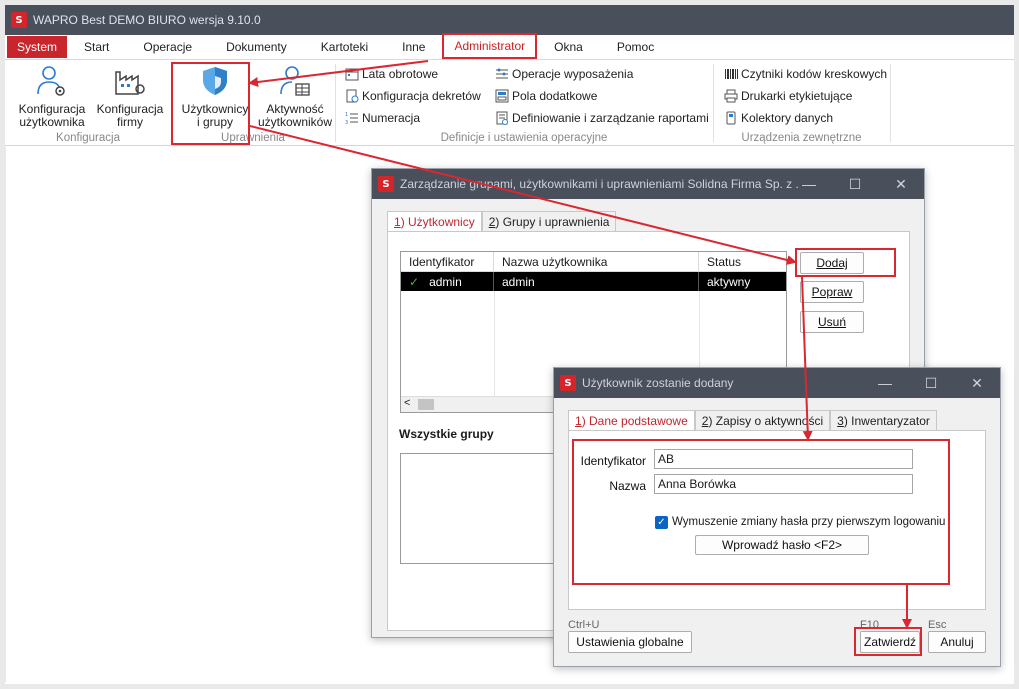 The height and width of the screenshot is (689, 1019). Describe the element at coordinates (630, 642) in the screenshot. I see `global-settings-button: Ustawienia globalne` at that location.